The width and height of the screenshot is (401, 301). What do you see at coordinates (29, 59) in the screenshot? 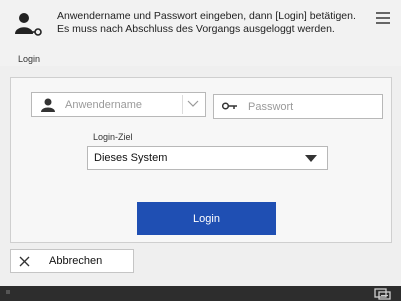
I see `login-icon-label: Login` at bounding box center [29, 59].